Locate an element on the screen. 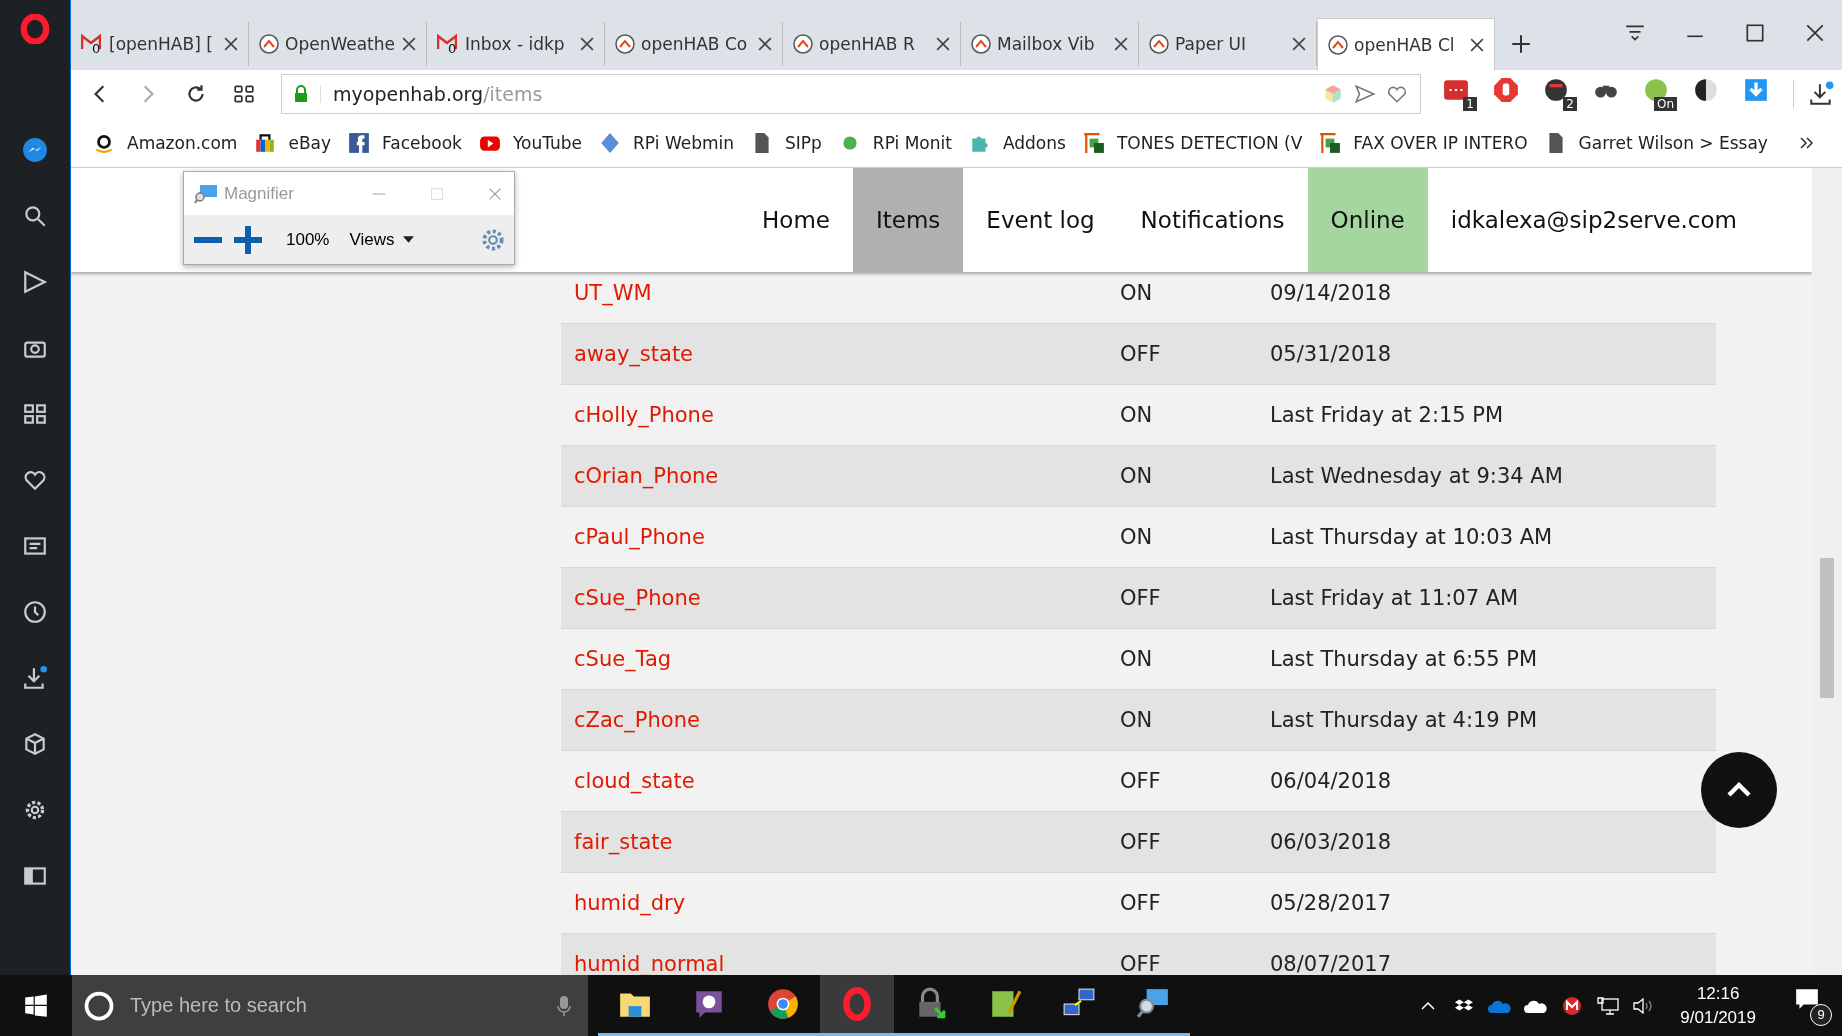 The width and height of the screenshot is (1842, 1036). squares-icon is located at coordinates (1330, 142).